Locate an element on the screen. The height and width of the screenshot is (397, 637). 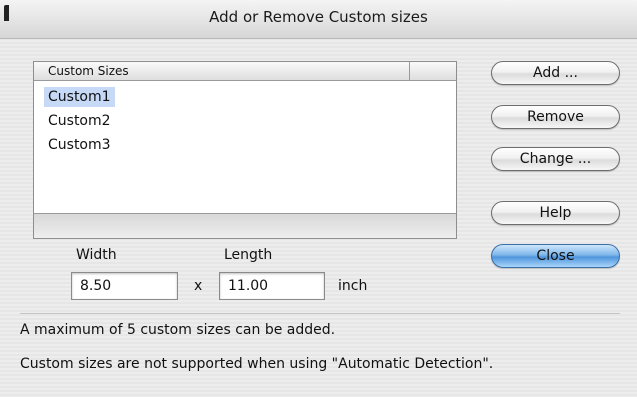
length-field: 11.00 is located at coordinates (272, 286).